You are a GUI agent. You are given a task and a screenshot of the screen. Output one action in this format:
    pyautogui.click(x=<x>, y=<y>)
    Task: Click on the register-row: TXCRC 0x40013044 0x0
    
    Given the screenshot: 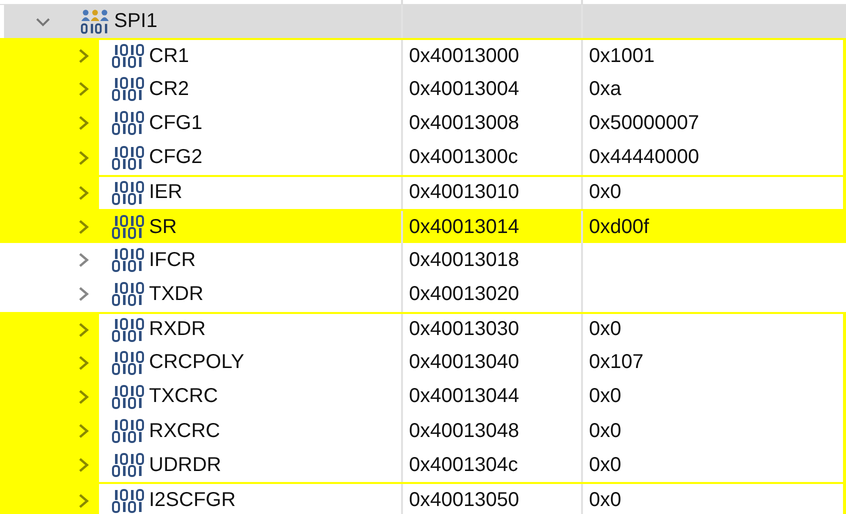 What is the action you would take?
    pyautogui.click(x=423, y=397)
    